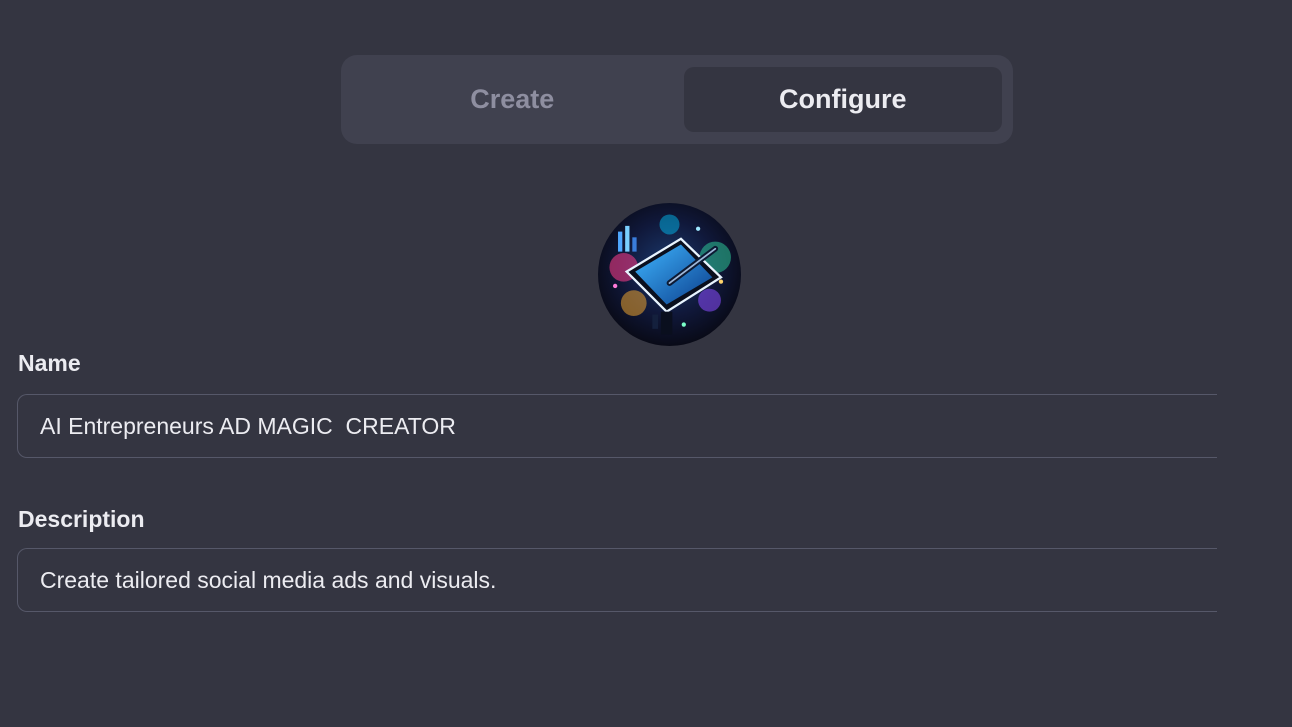 This screenshot has height=727, width=1292. Describe the element at coordinates (842, 99) in the screenshot. I see `tab-configure: Configure` at that location.